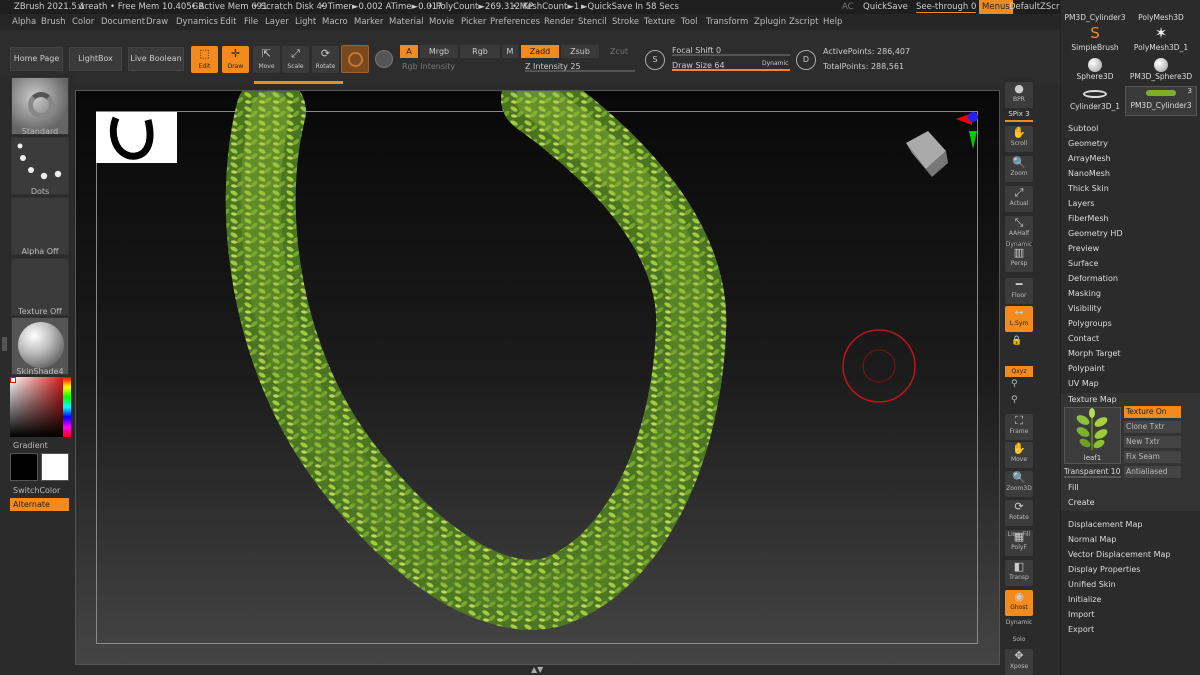  What do you see at coordinates (1152, 457) in the screenshot?
I see `fix-seam-button: Fix Seam` at bounding box center [1152, 457].